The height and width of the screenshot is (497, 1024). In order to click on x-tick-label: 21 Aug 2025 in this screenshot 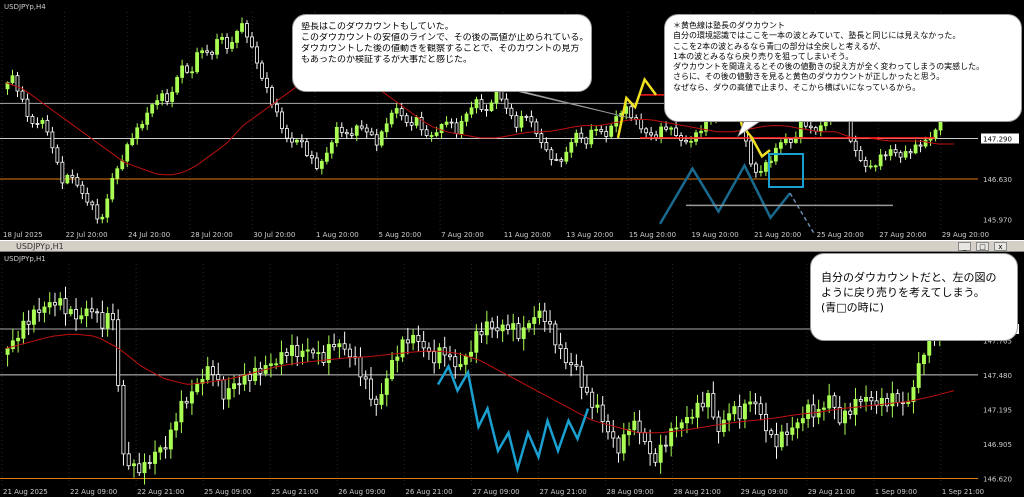, I will do `click(25, 492)`.